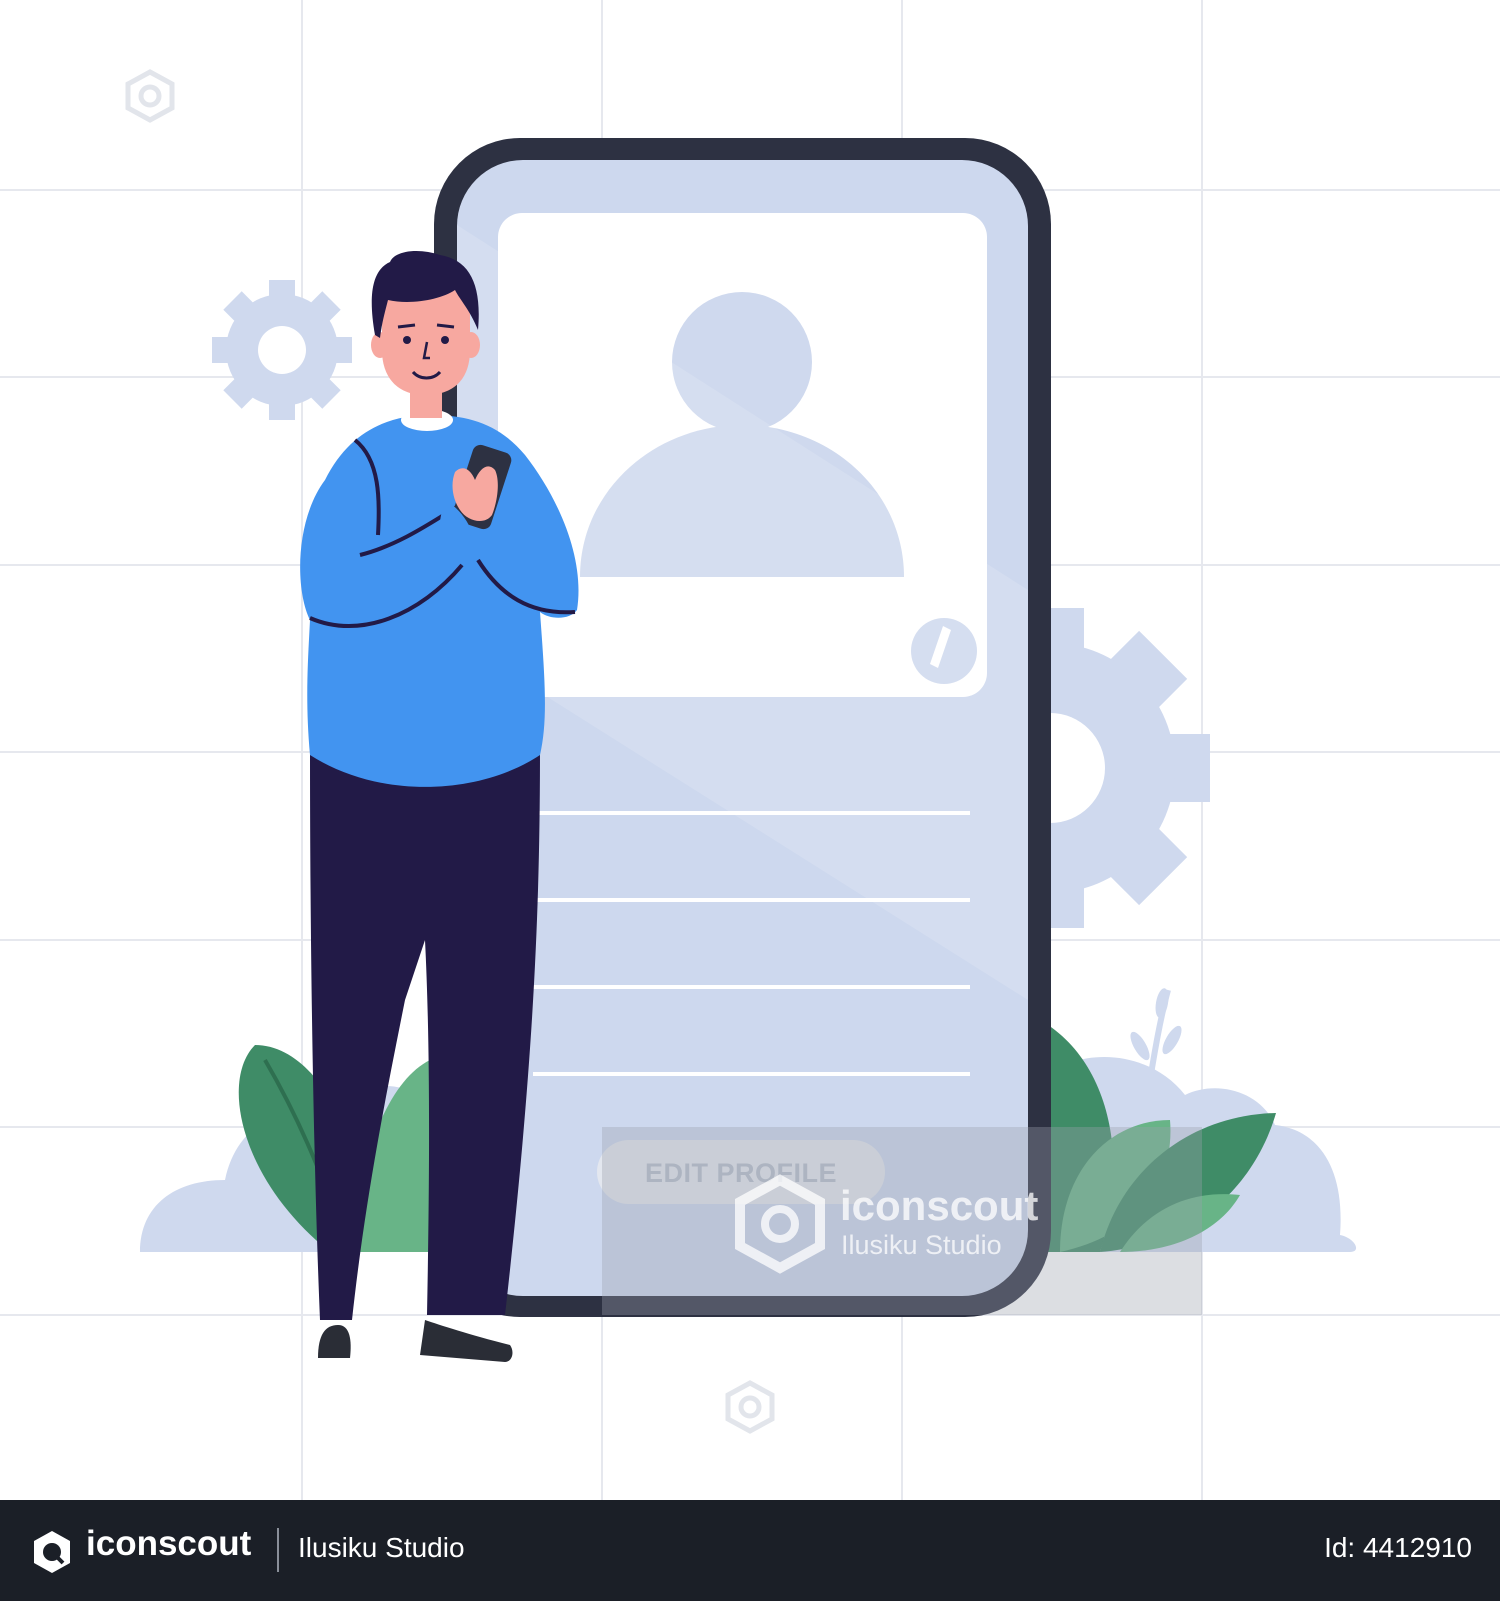 Image resolution: width=1500 pixels, height=1601 pixels. I want to click on footer-bar: iconscout Ilusiku Studio Id: 4412910, so click(750, 1550).